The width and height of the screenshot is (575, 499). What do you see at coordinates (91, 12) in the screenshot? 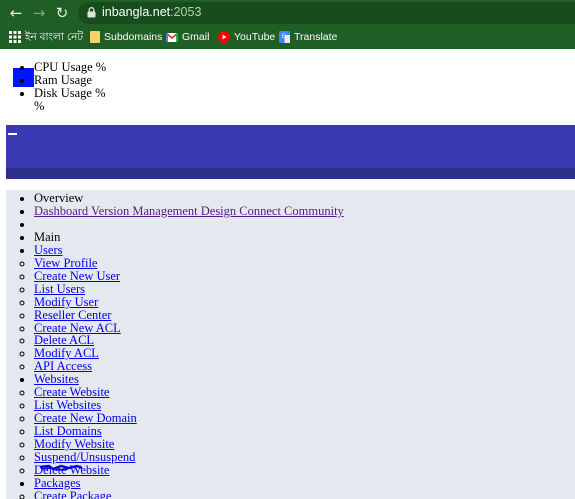
I see `lock-icon` at bounding box center [91, 12].